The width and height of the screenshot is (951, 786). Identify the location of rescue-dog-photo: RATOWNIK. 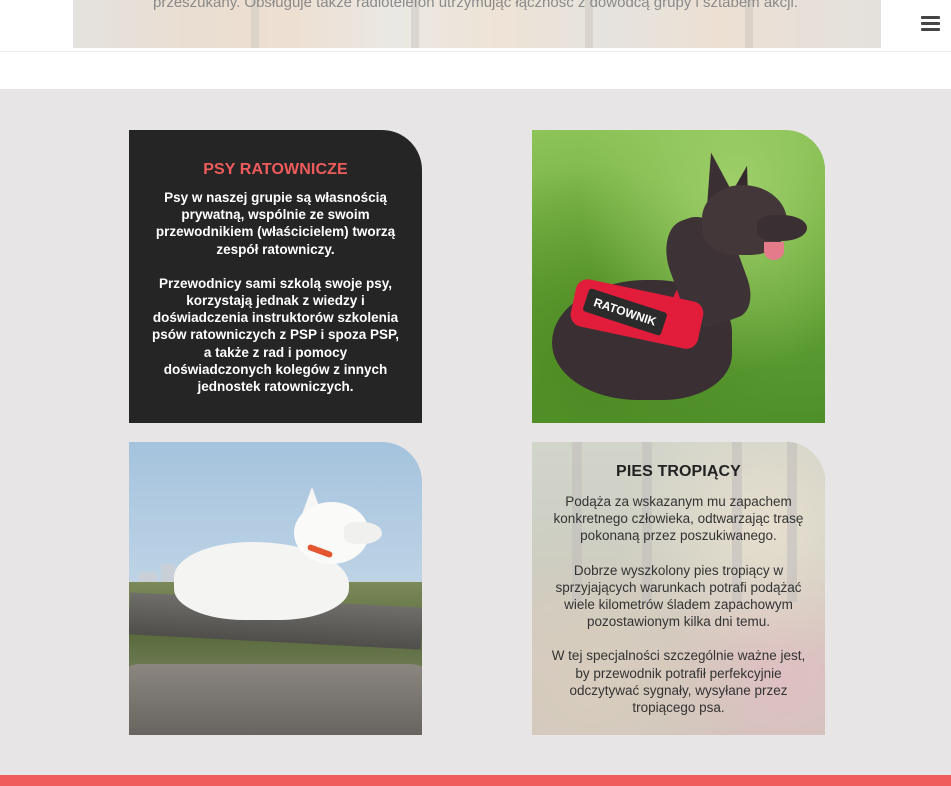
(678, 276).